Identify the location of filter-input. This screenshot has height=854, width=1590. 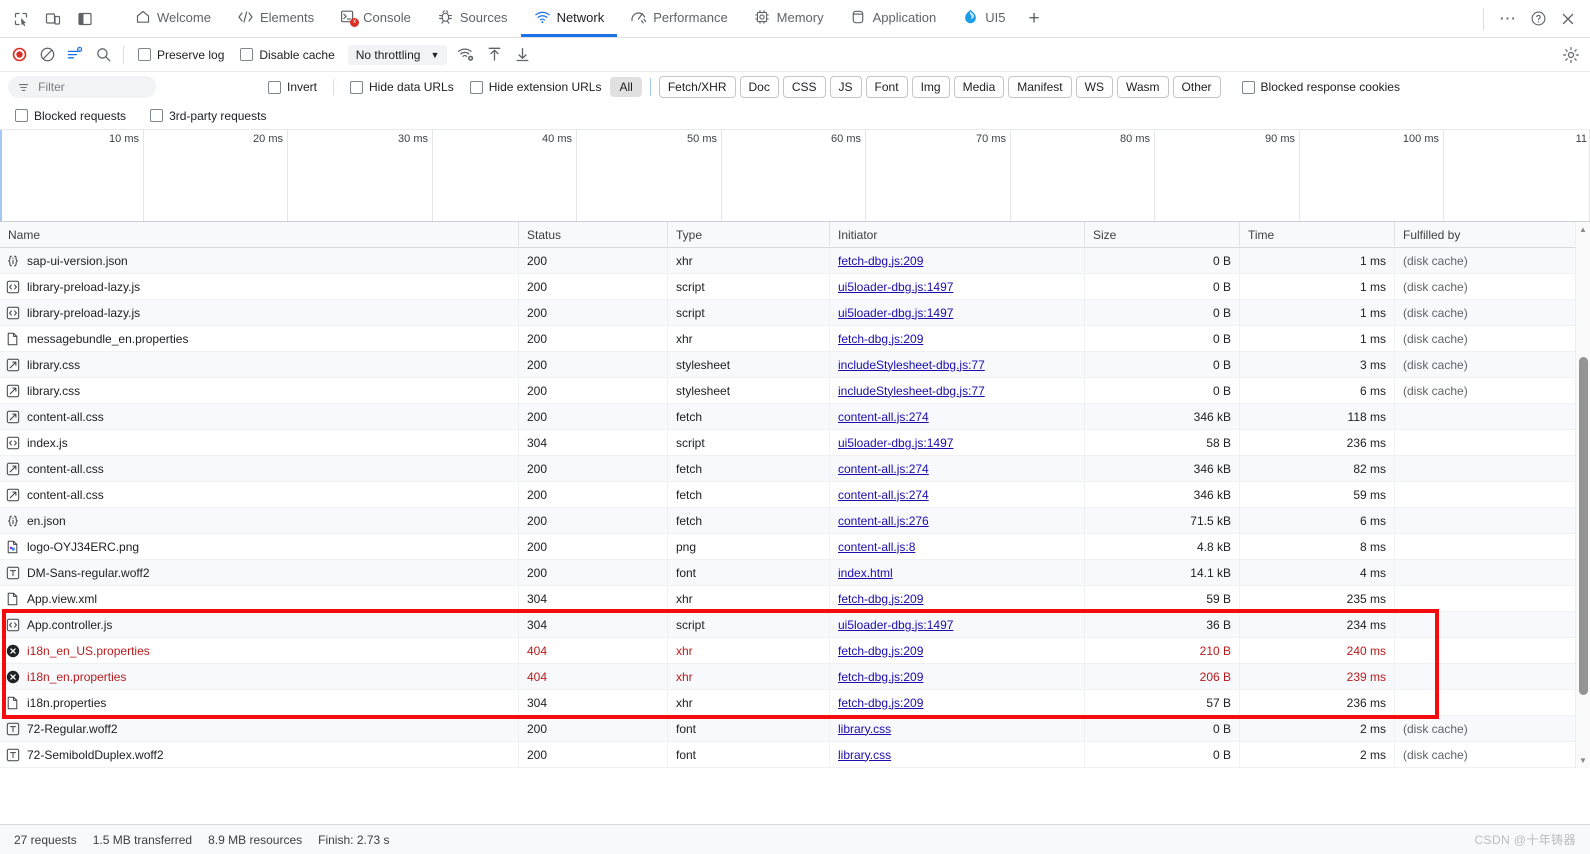
(91, 87).